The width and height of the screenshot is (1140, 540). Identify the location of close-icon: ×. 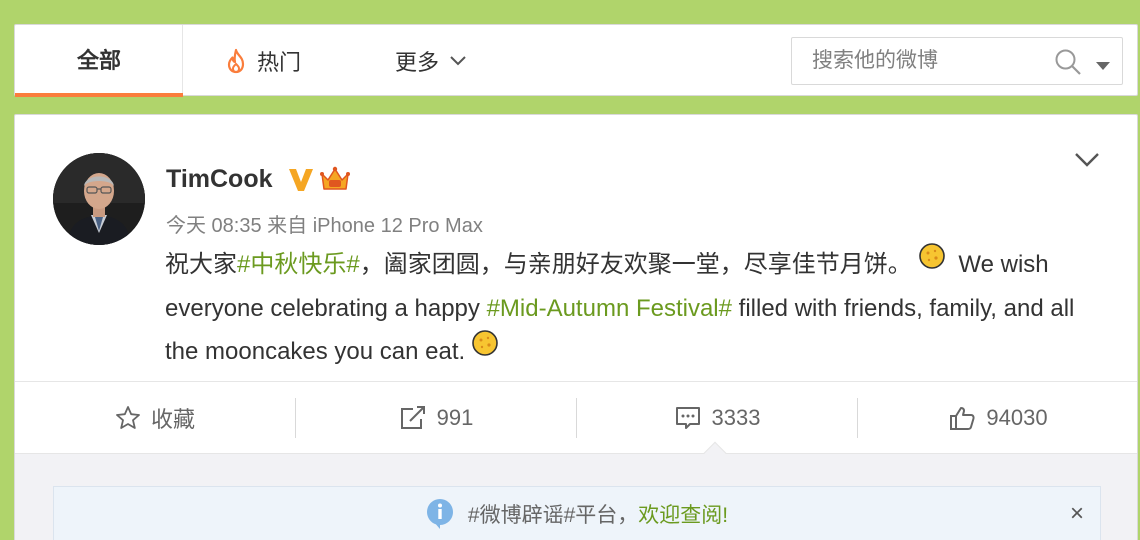
(1077, 514).